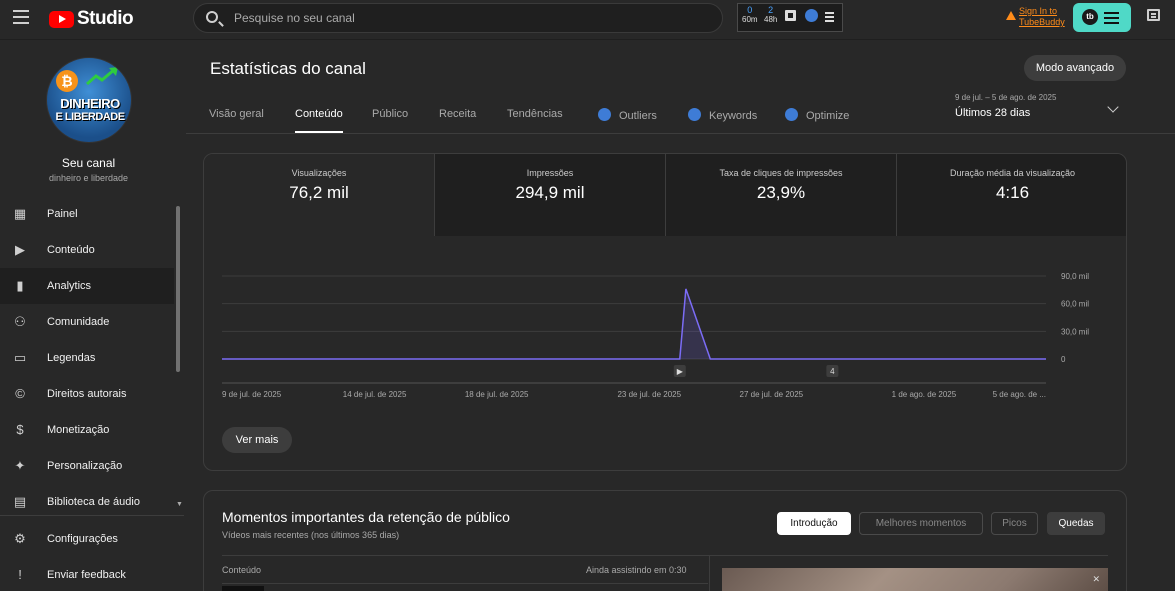 Image resolution: width=1175 pixels, height=591 pixels. What do you see at coordinates (20, 393) in the screenshot?
I see `copyright-icon: ©` at bounding box center [20, 393].